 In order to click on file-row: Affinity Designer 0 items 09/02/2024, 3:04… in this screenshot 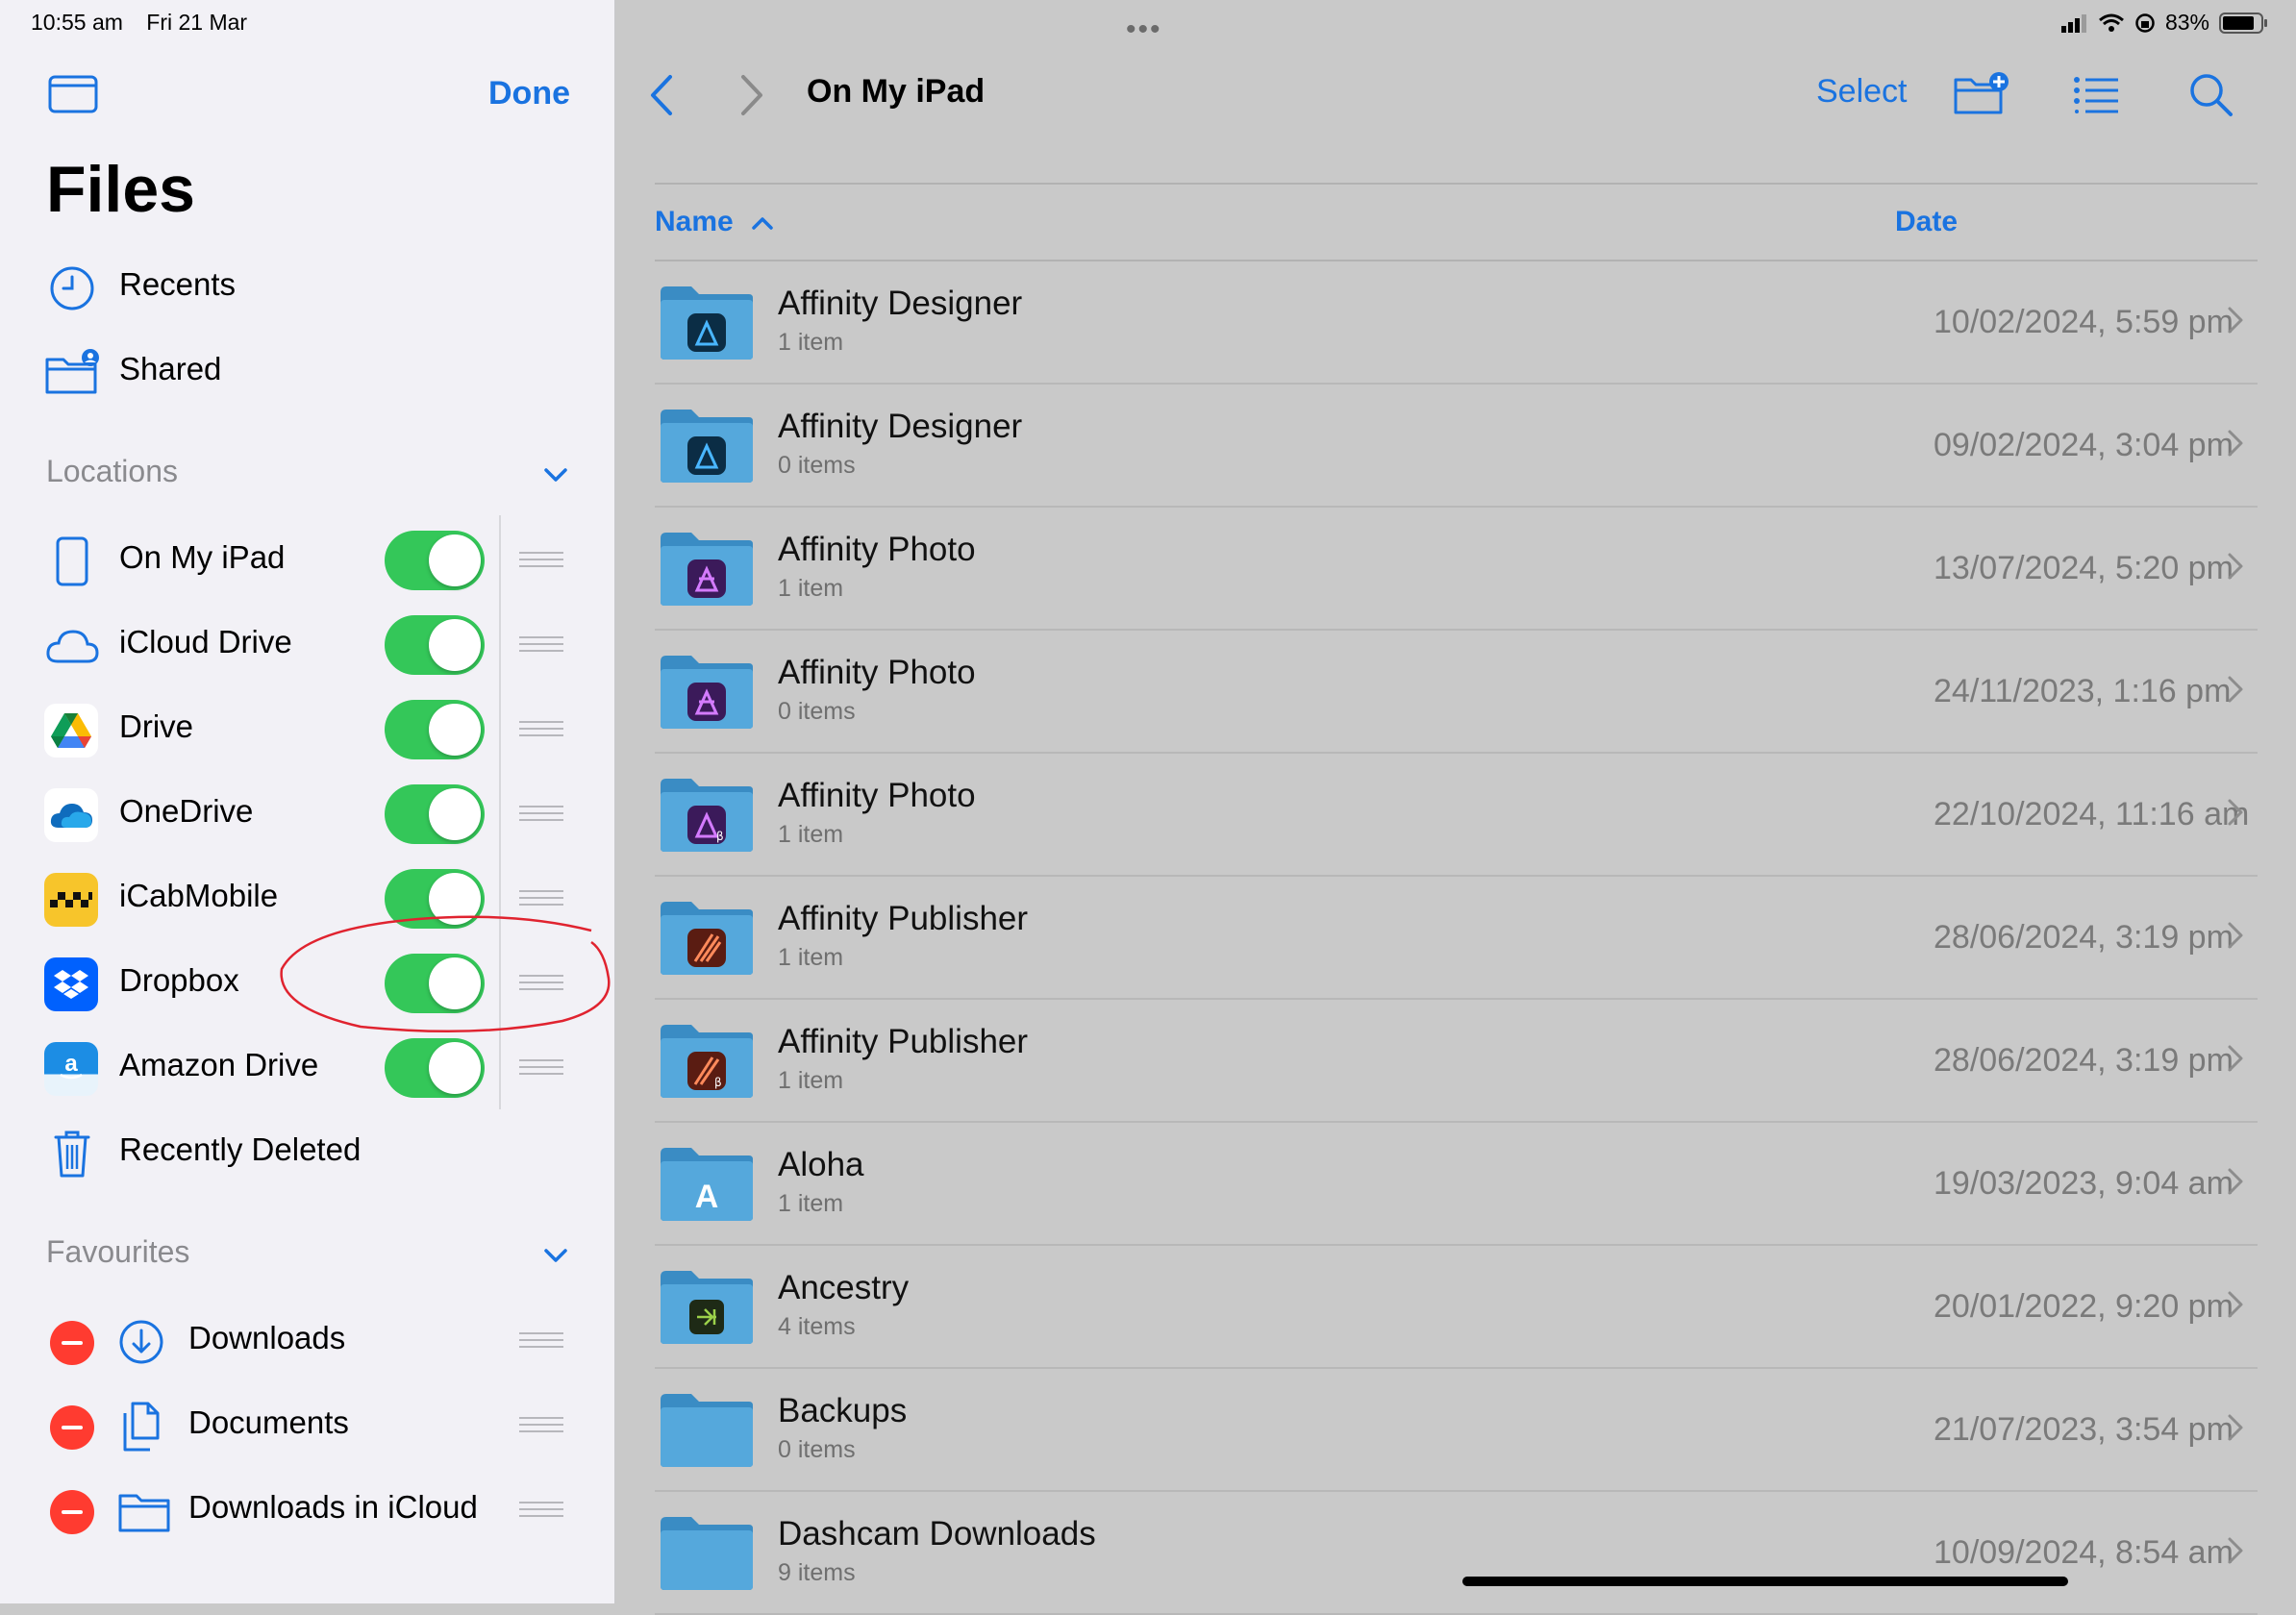, I will do `click(1456, 447)`.